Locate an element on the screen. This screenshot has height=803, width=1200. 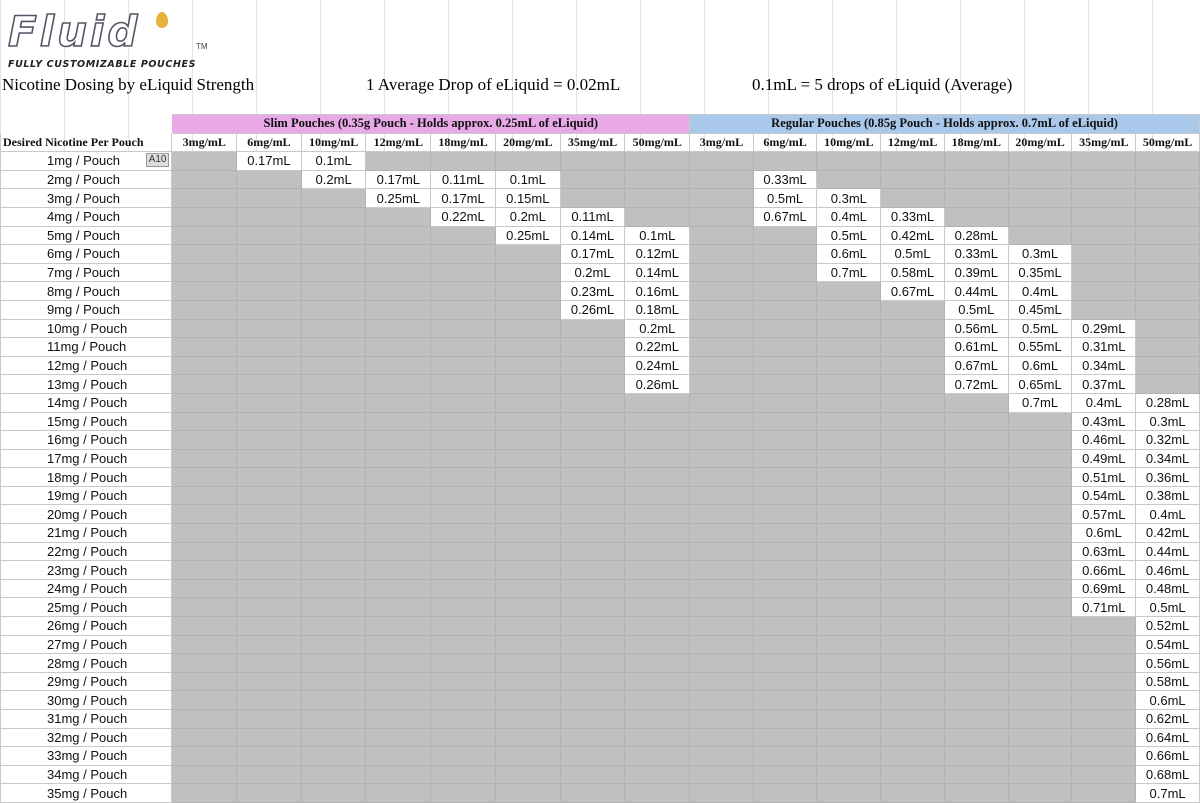
dose-cell: 0.52mL is located at coordinates (1167, 626).